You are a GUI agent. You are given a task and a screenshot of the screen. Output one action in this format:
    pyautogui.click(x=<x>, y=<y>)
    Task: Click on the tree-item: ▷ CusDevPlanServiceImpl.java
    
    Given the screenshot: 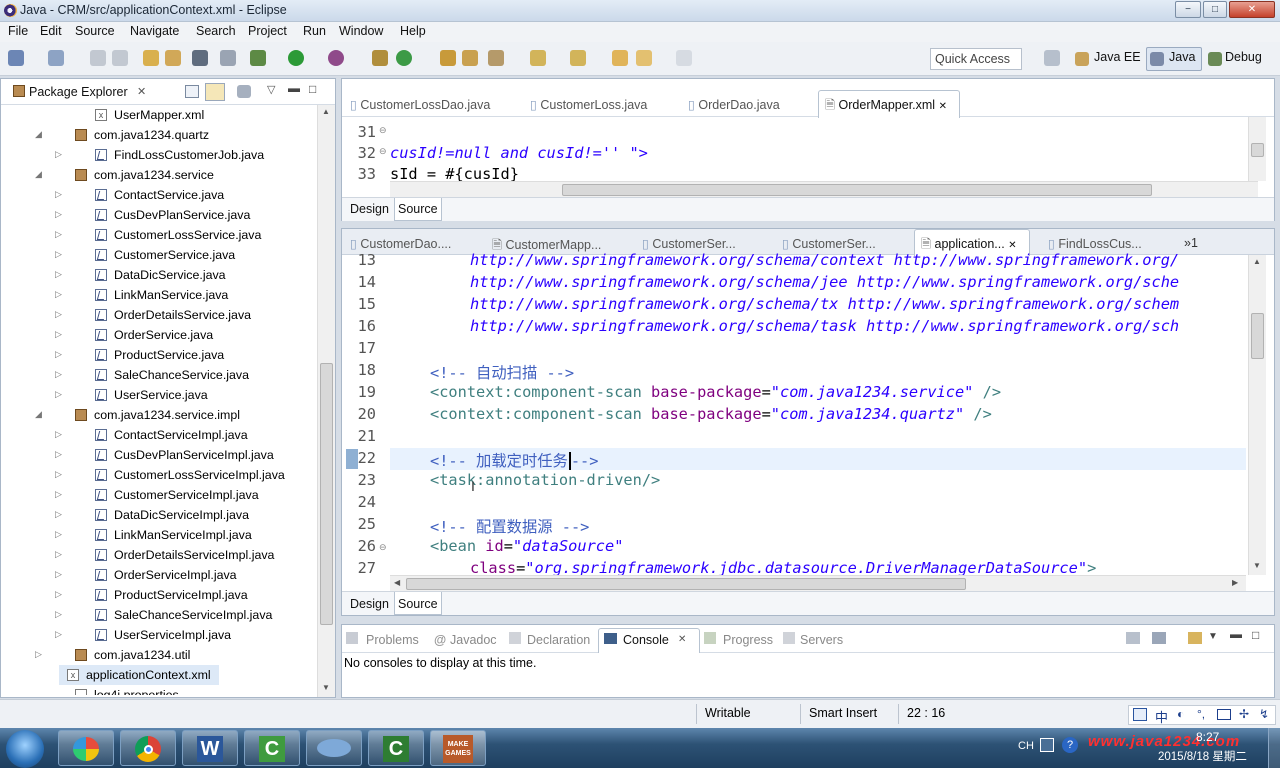 What is the action you would take?
    pyautogui.click(x=165, y=455)
    